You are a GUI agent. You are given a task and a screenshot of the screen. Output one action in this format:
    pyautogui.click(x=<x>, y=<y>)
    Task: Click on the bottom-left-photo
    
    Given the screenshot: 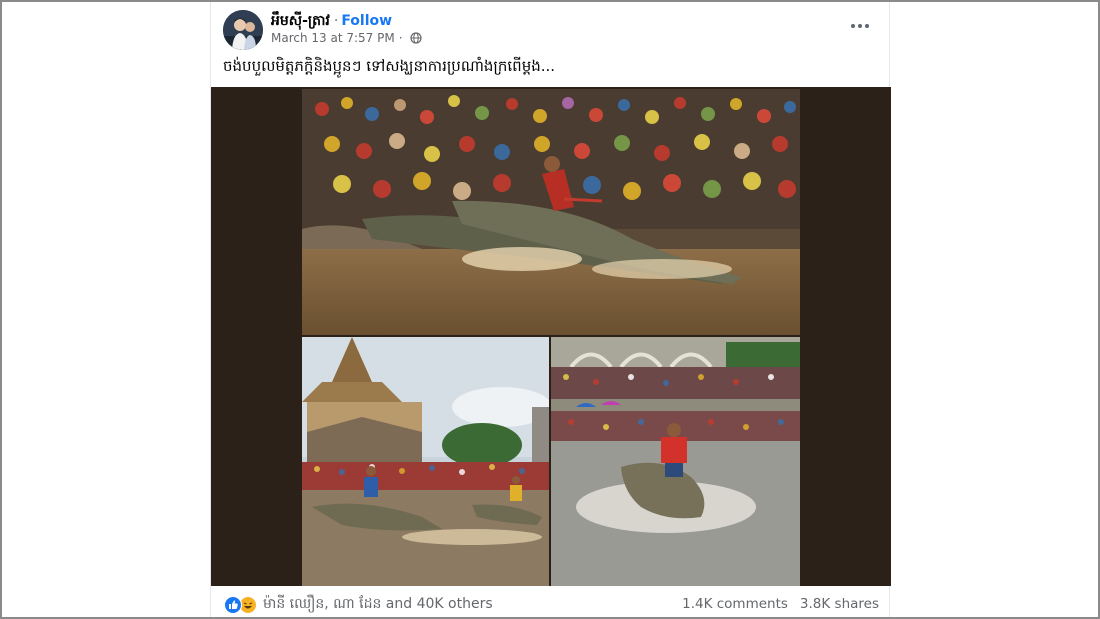 What is the action you would take?
    pyautogui.click(x=425, y=461)
    